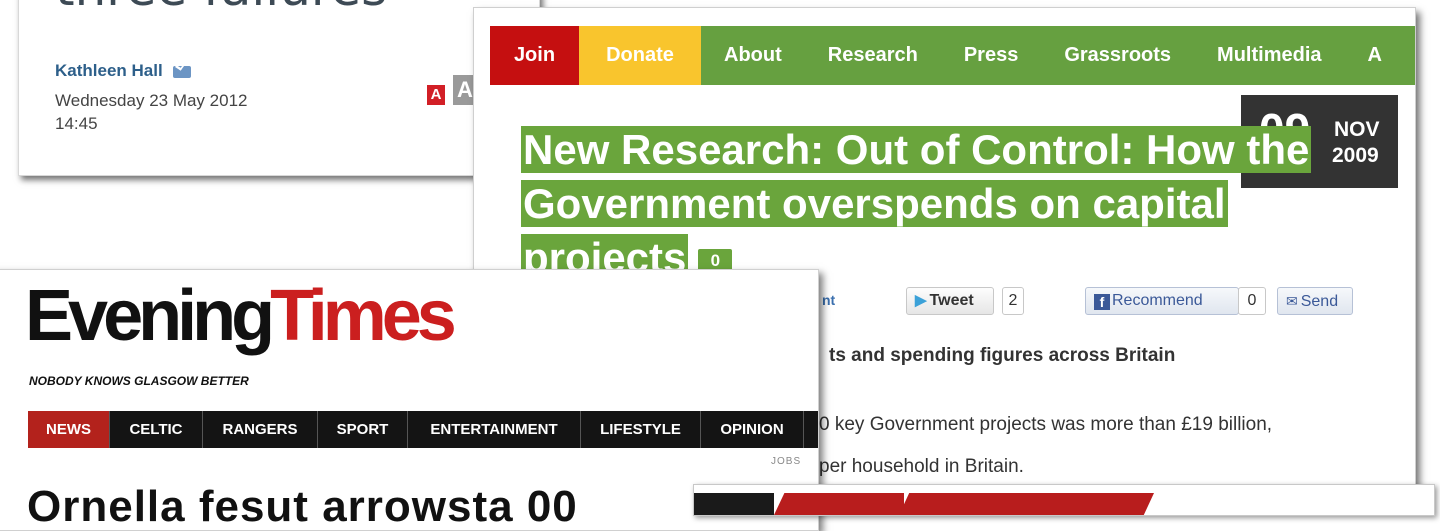 This screenshot has height=531, width=1440. What do you see at coordinates (534, 55) in the screenshot?
I see `nav-join: Join` at bounding box center [534, 55].